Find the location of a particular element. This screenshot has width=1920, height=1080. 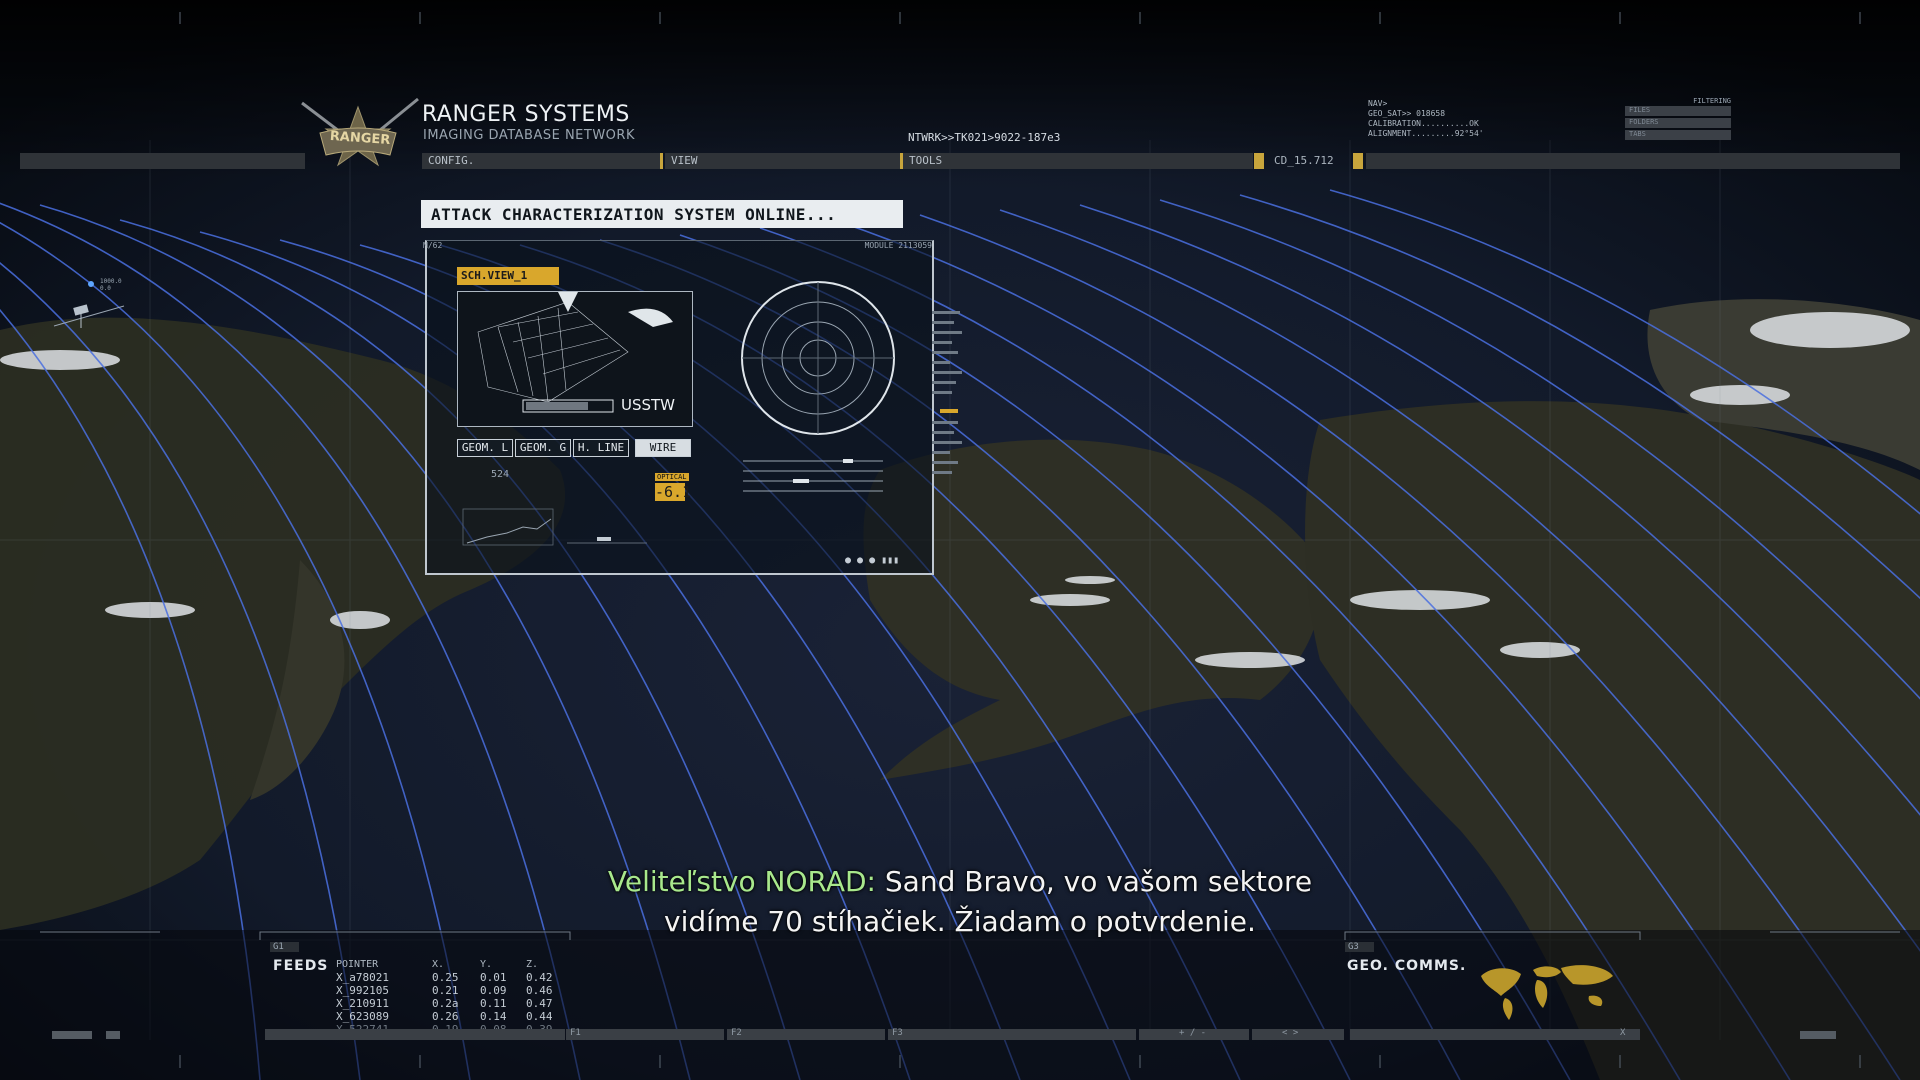

filter-folders-label: FOLDERS is located at coordinates (1644, 122).